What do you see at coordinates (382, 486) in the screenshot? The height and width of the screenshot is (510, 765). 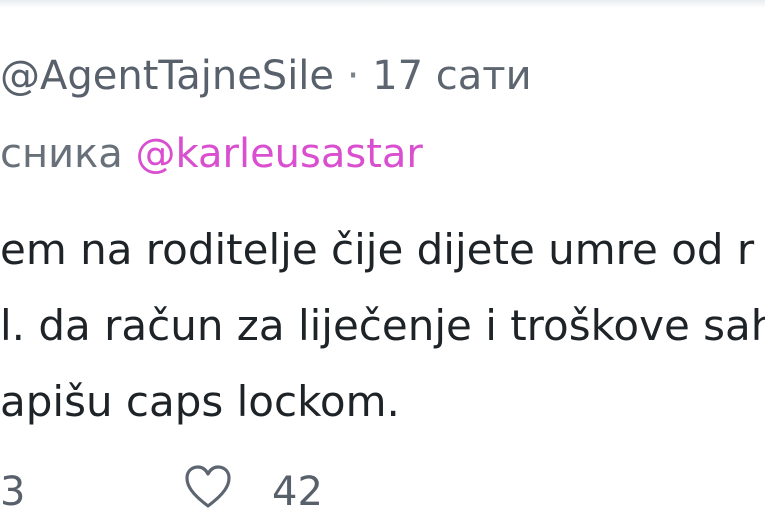 I see `tweet-actions: 3 42` at bounding box center [382, 486].